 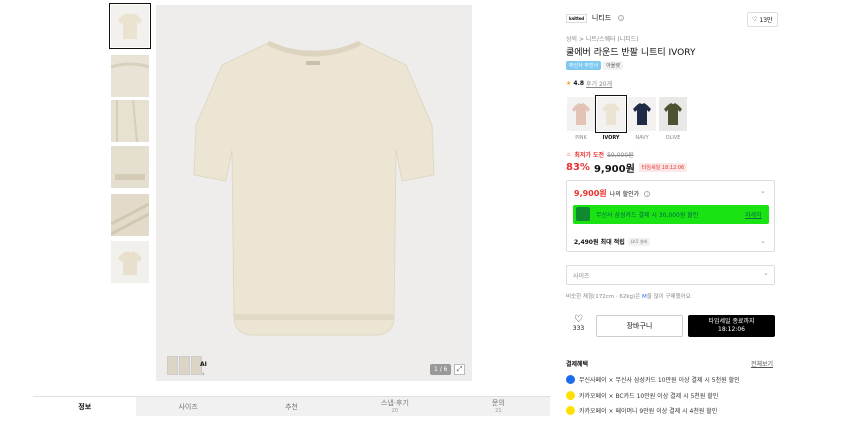 What do you see at coordinates (639, 326) in the screenshot?
I see `cart-button: 장바구니` at bounding box center [639, 326].